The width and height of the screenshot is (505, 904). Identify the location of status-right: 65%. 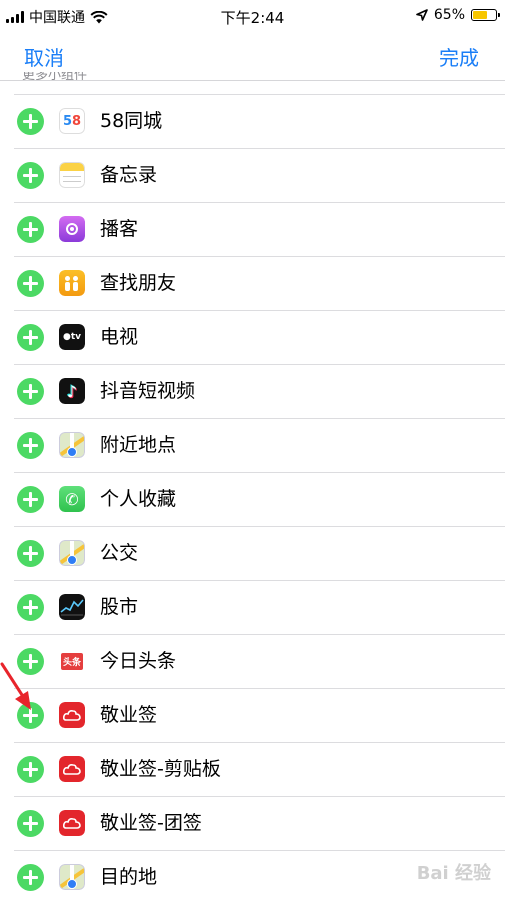
(458, 15).